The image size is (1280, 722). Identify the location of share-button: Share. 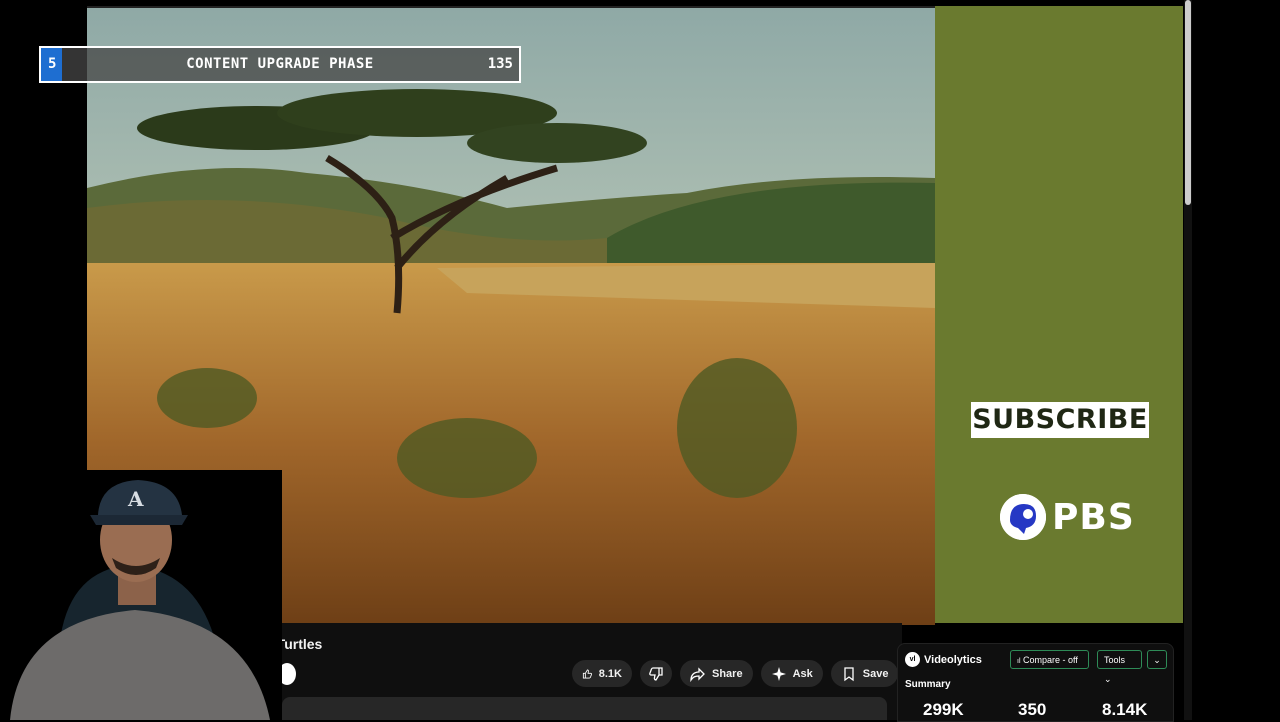
(716, 673).